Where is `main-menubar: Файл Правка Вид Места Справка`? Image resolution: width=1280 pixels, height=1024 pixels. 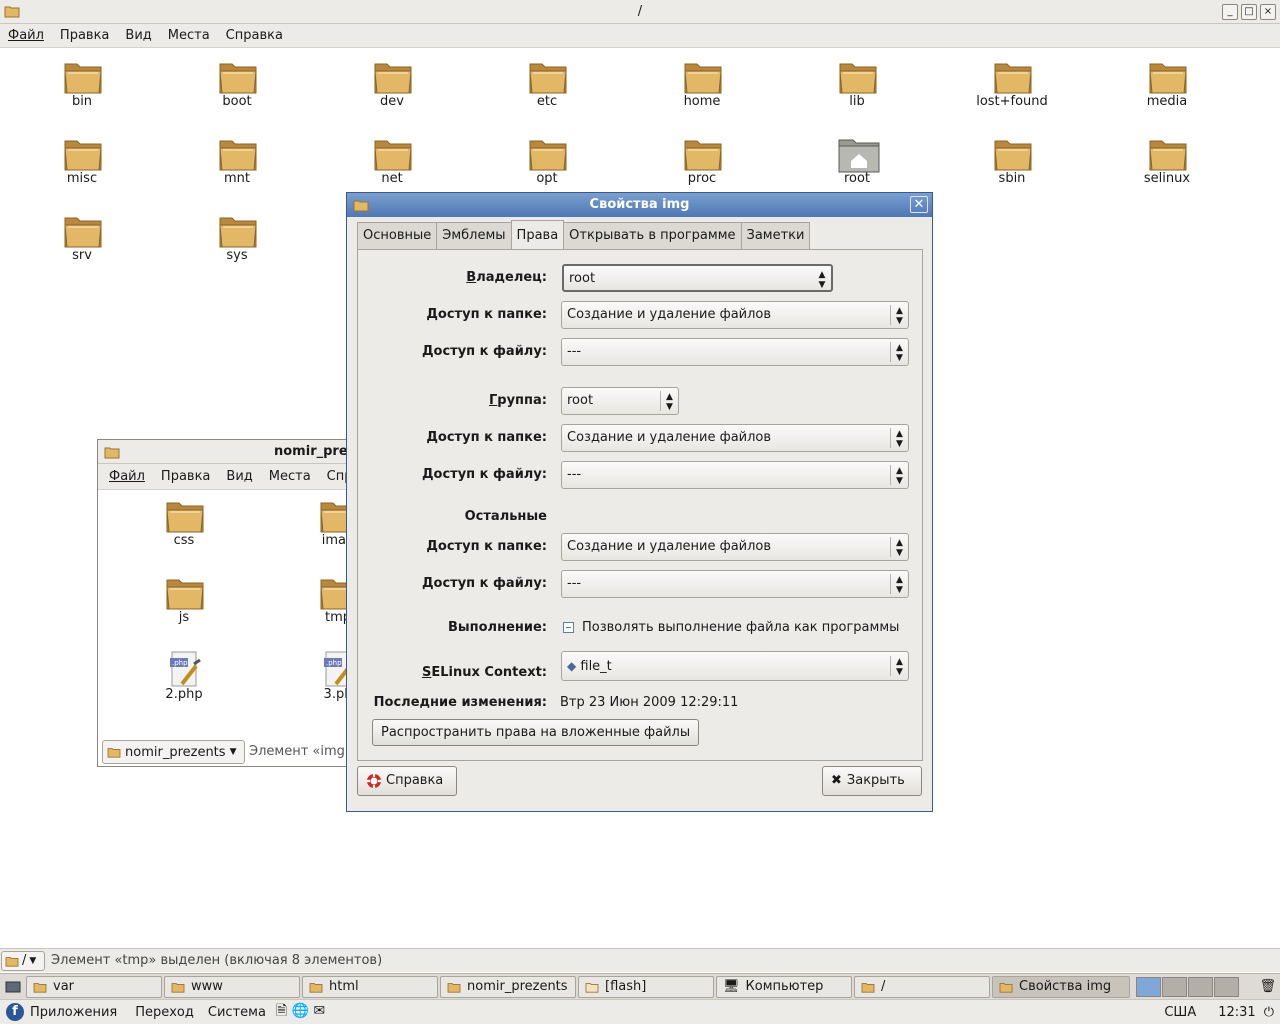
main-menubar: Файл Правка Вид Места Справка is located at coordinates (640, 36).